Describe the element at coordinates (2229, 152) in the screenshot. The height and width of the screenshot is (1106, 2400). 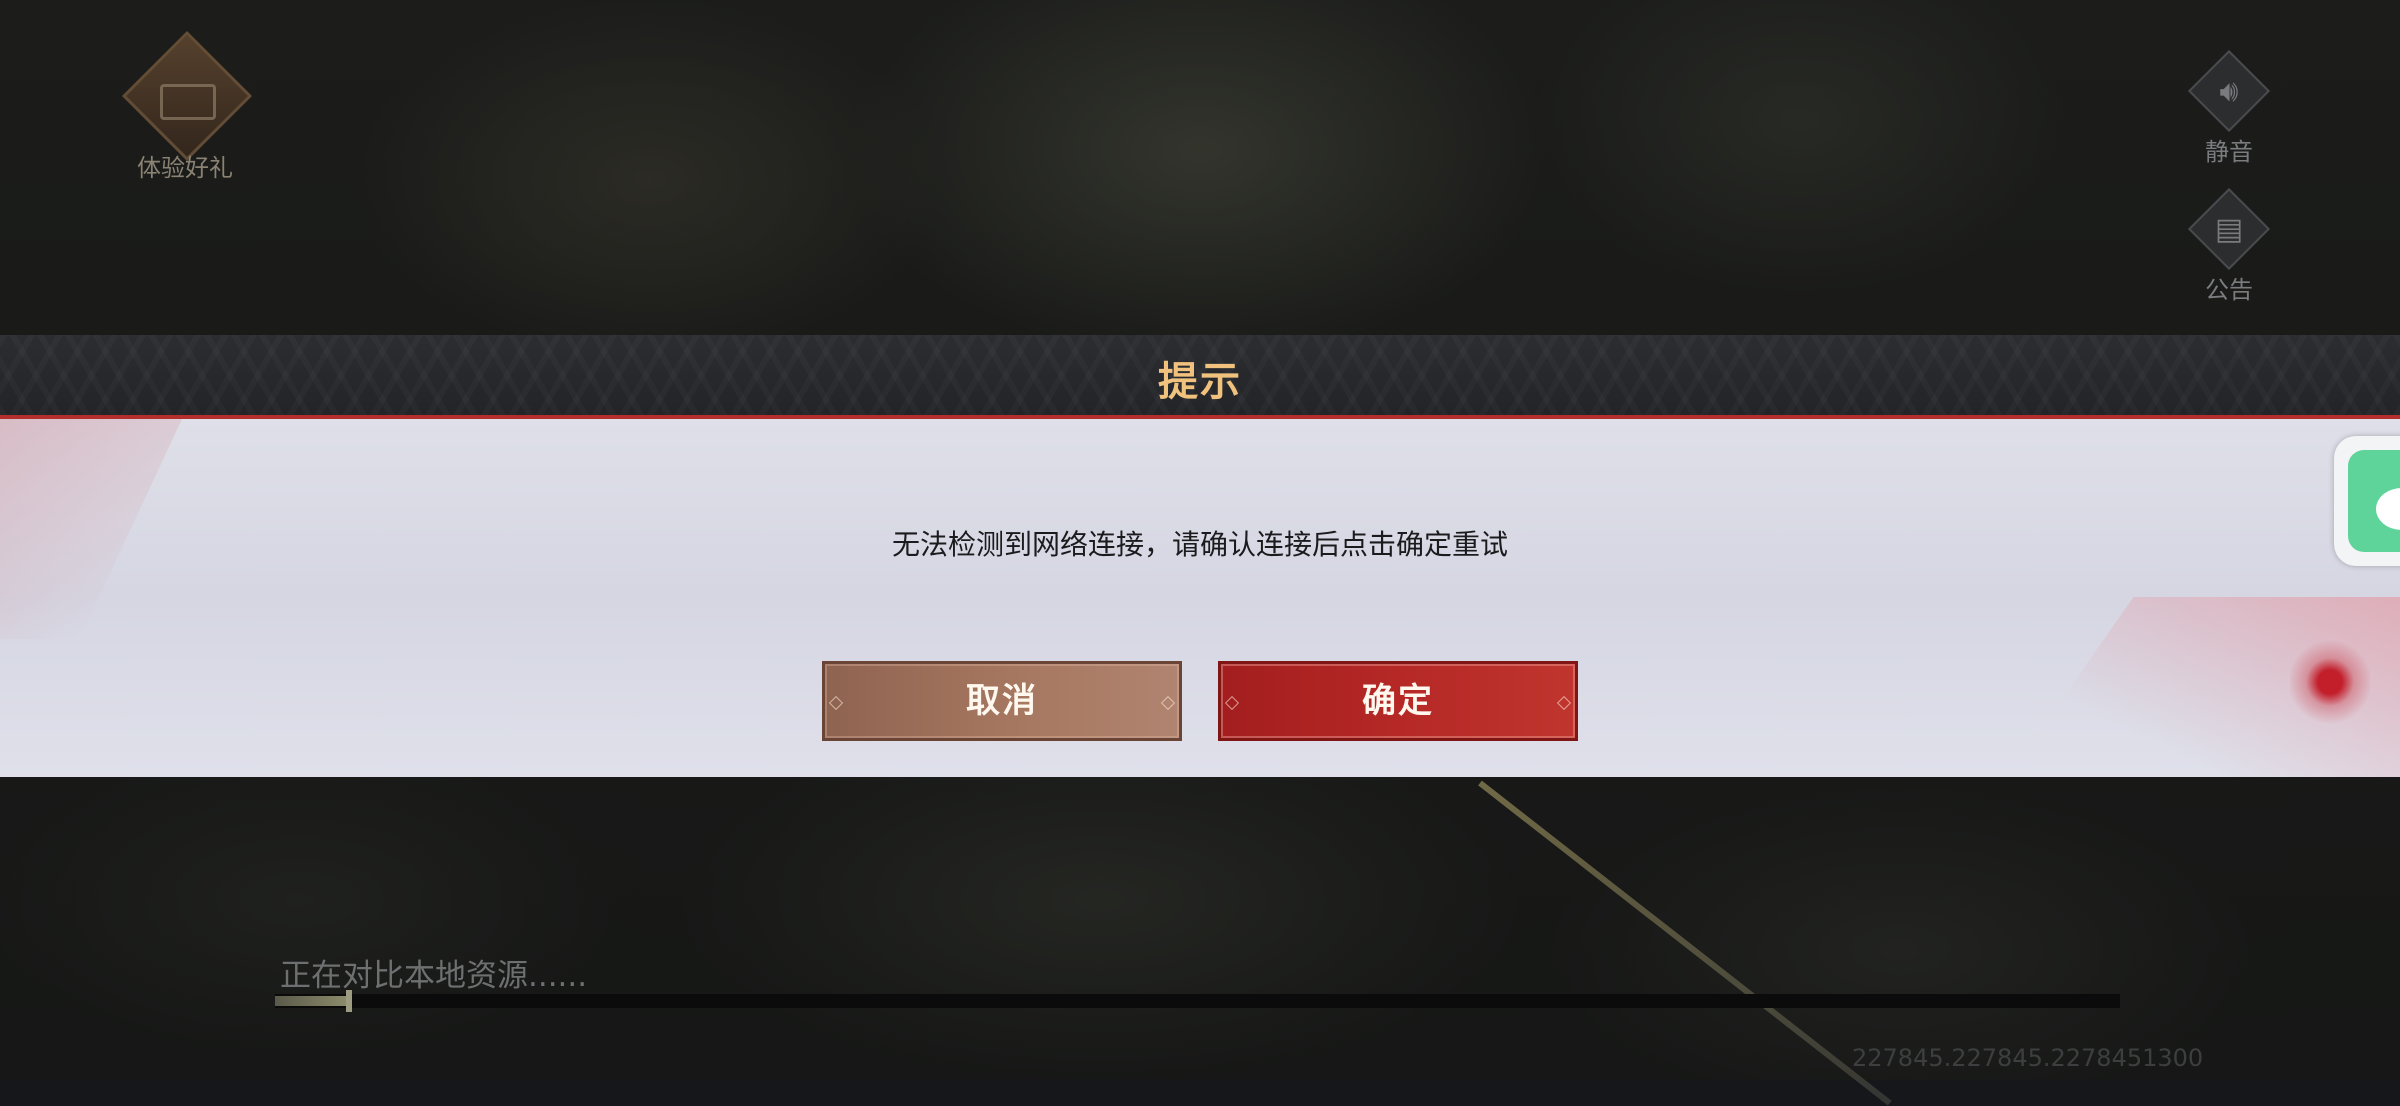
I see `mute-label: 静音` at that location.